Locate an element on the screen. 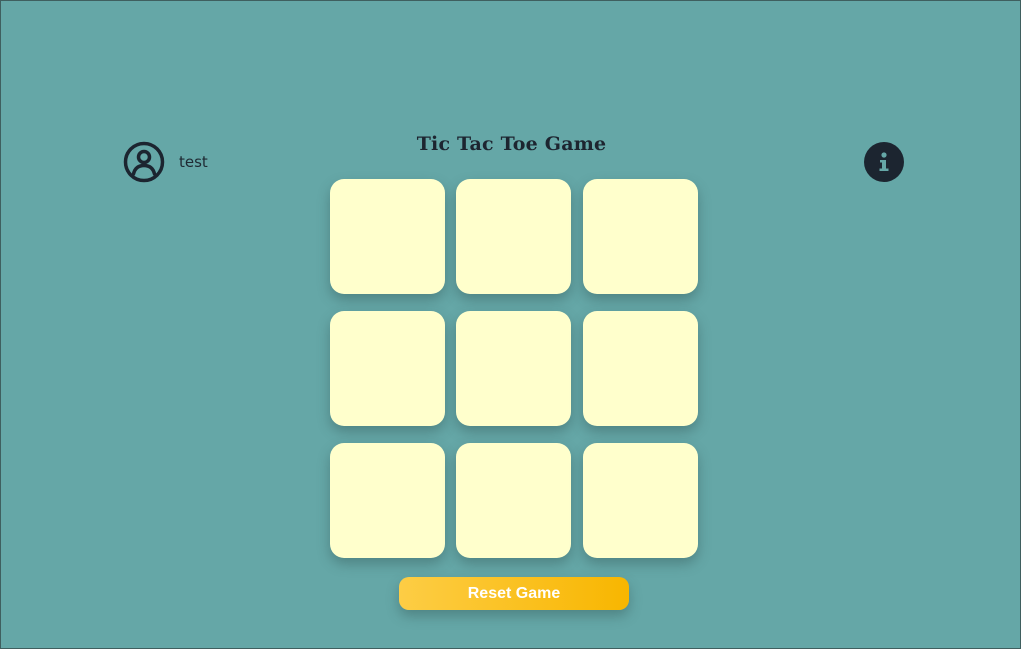  info-button is located at coordinates (884, 162).